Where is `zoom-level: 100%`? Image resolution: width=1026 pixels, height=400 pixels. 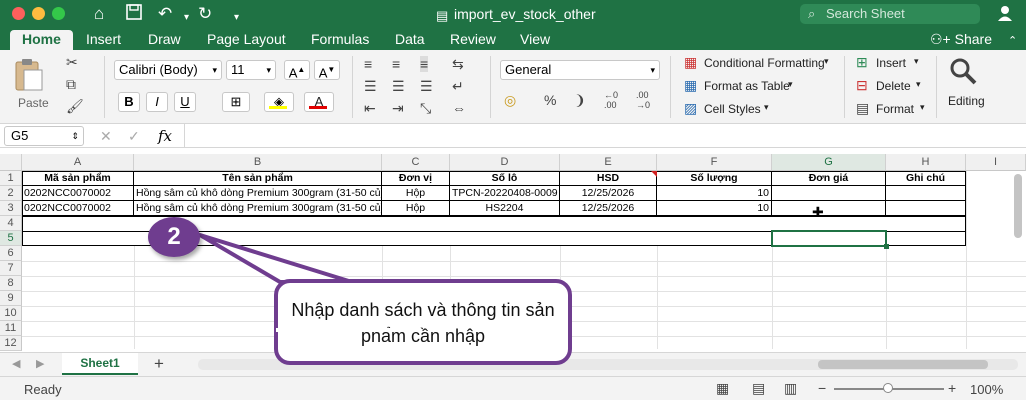 zoom-level: 100% is located at coordinates (986, 389).